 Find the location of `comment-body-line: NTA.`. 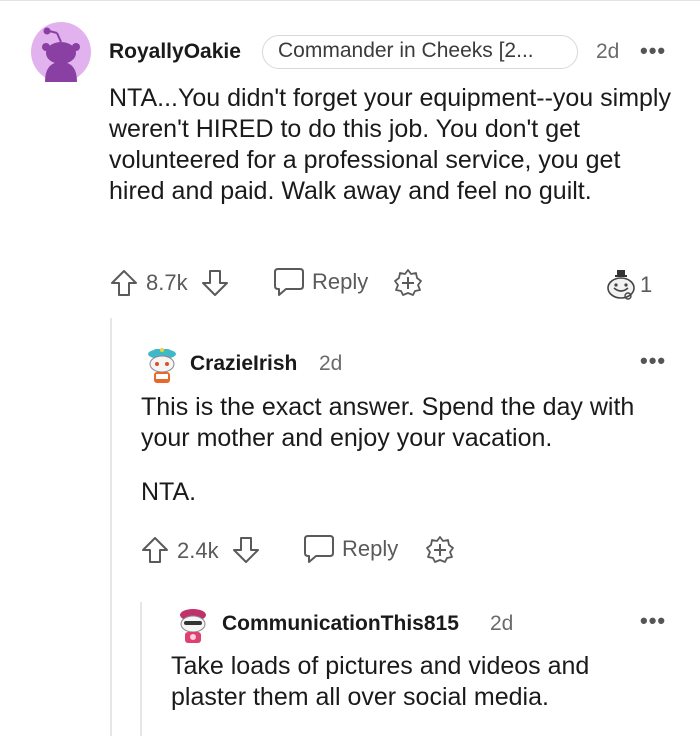

comment-body-line: NTA. is located at coordinates (169, 492).